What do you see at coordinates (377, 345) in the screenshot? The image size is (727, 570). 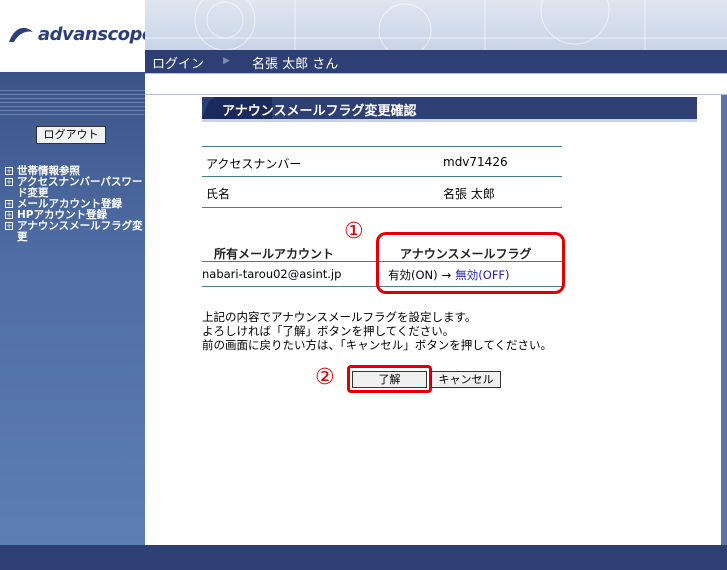 I see `instruction-line: 前の画面に戻りたい方は、「キャンセル」ボタンを押してください。` at bounding box center [377, 345].